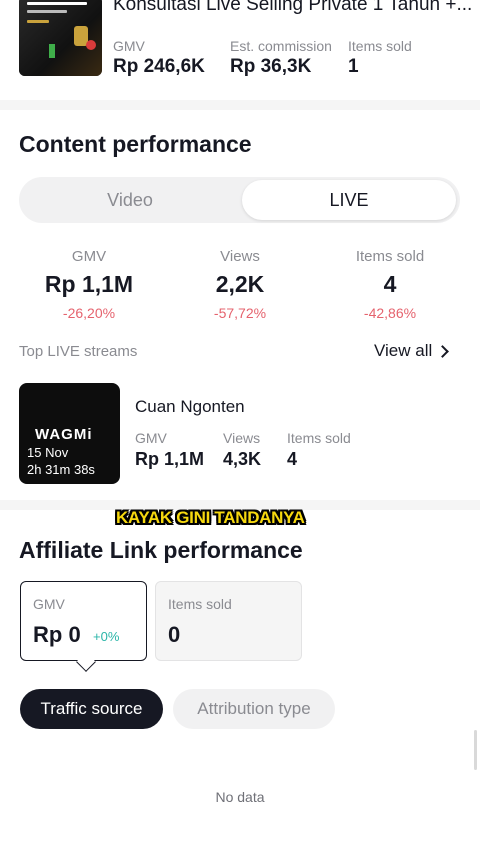 The height and width of the screenshot is (854, 480). I want to click on live-gmv-label: GMV, so click(151, 438).